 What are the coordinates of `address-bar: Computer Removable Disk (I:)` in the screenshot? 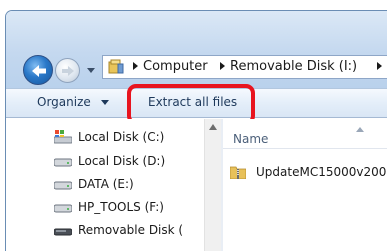 It's located at (244, 67).